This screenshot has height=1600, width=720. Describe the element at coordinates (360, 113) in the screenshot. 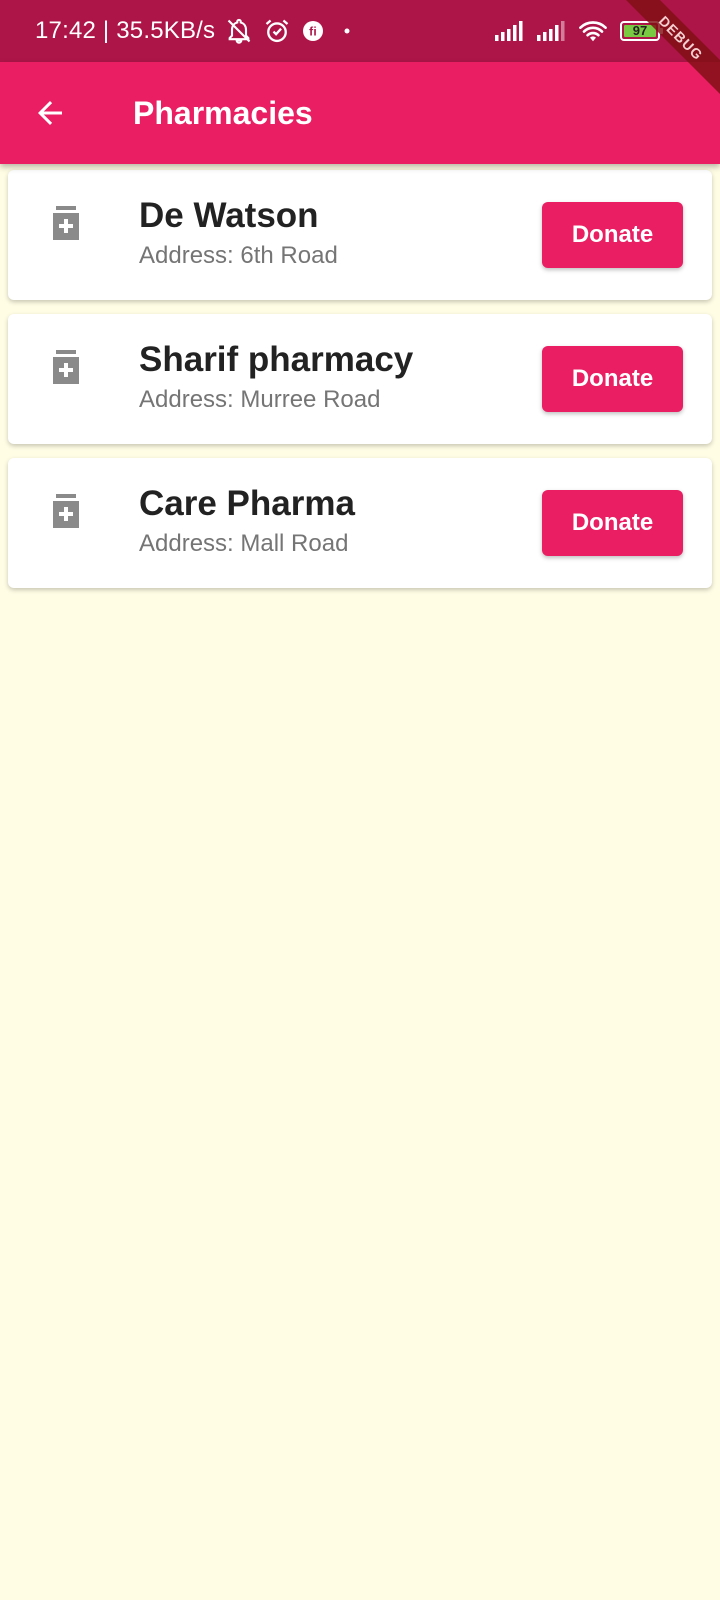

I see `app-bar: Pharmacies` at that location.